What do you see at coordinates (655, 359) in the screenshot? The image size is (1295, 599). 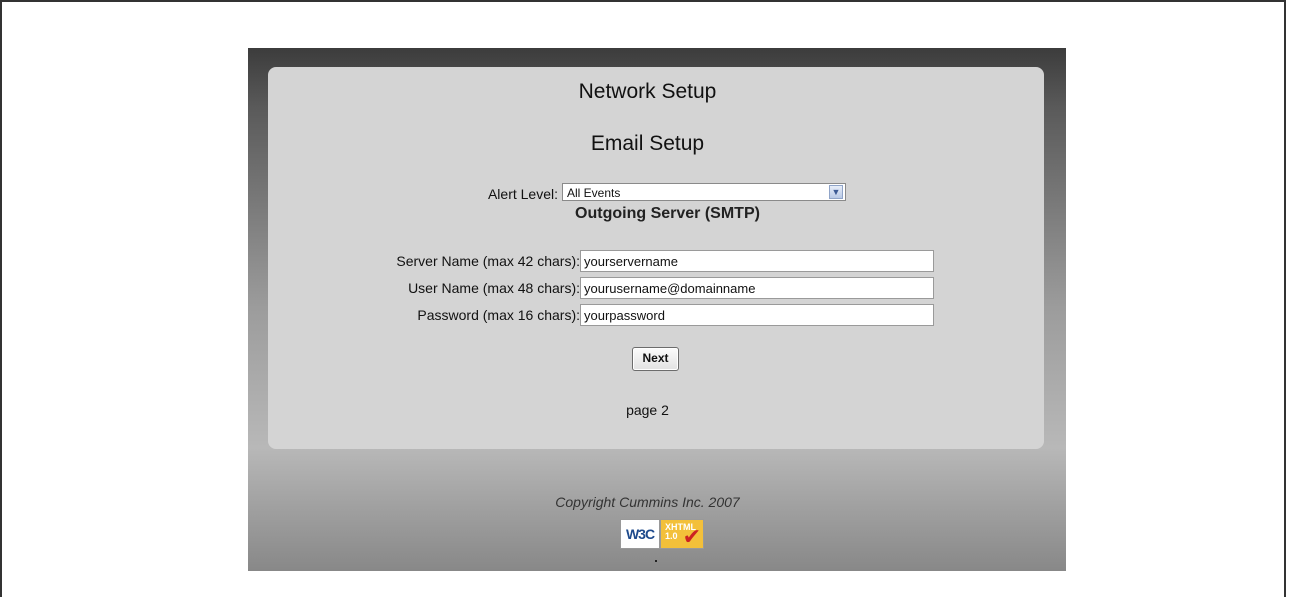 I see `next-button: Next` at bounding box center [655, 359].